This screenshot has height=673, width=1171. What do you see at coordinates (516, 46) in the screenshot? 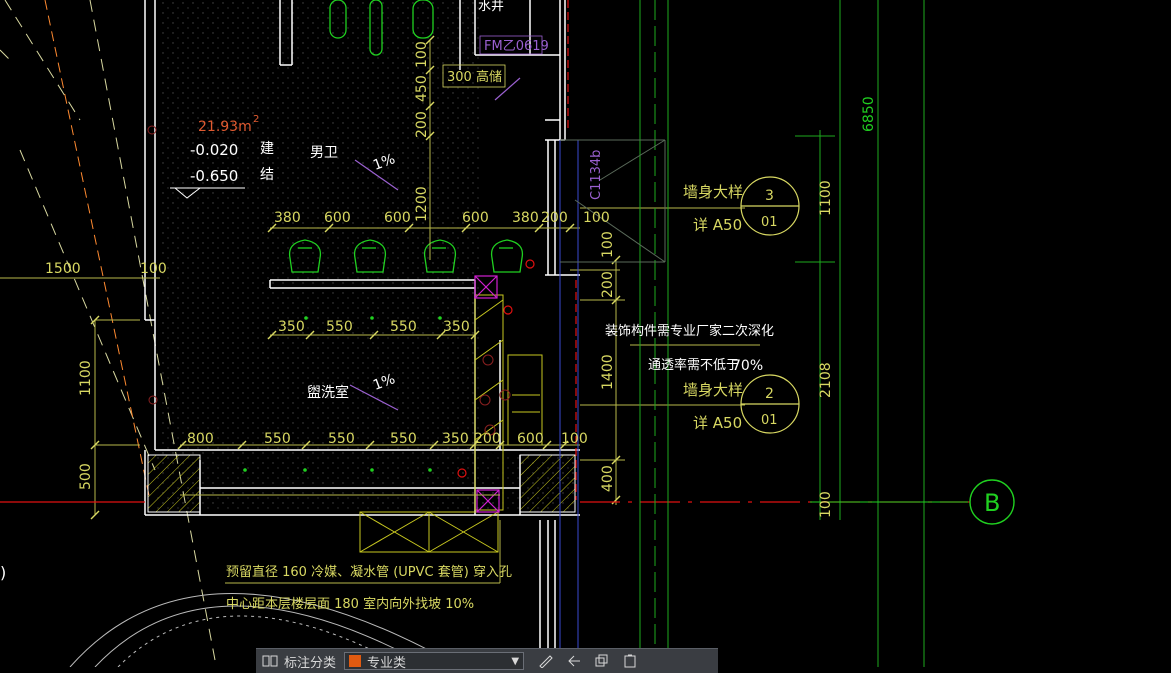
I see `door-tag: FM乙0619` at bounding box center [516, 46].